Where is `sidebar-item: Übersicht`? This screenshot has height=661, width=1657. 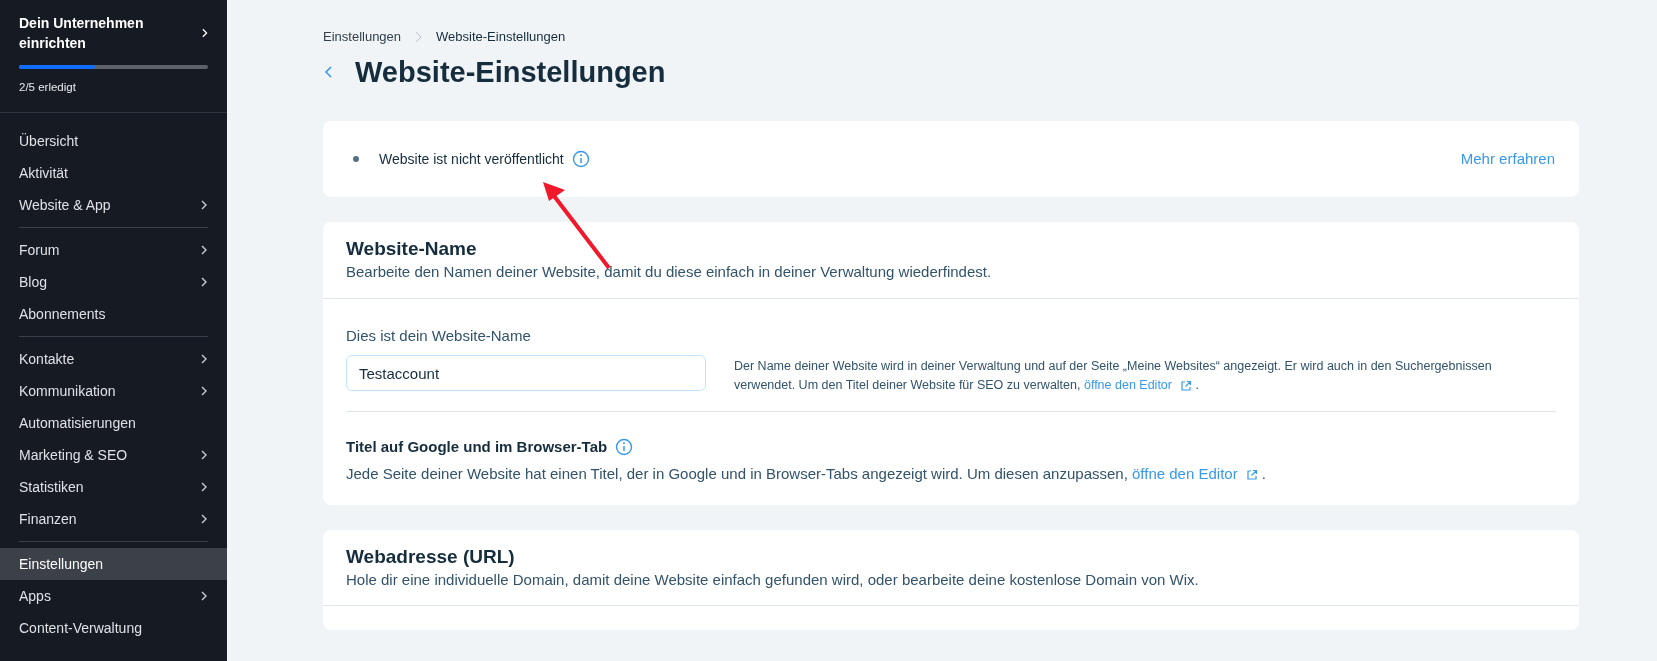
sidebar-item: Übersicht is located at coordinates (113, 141).